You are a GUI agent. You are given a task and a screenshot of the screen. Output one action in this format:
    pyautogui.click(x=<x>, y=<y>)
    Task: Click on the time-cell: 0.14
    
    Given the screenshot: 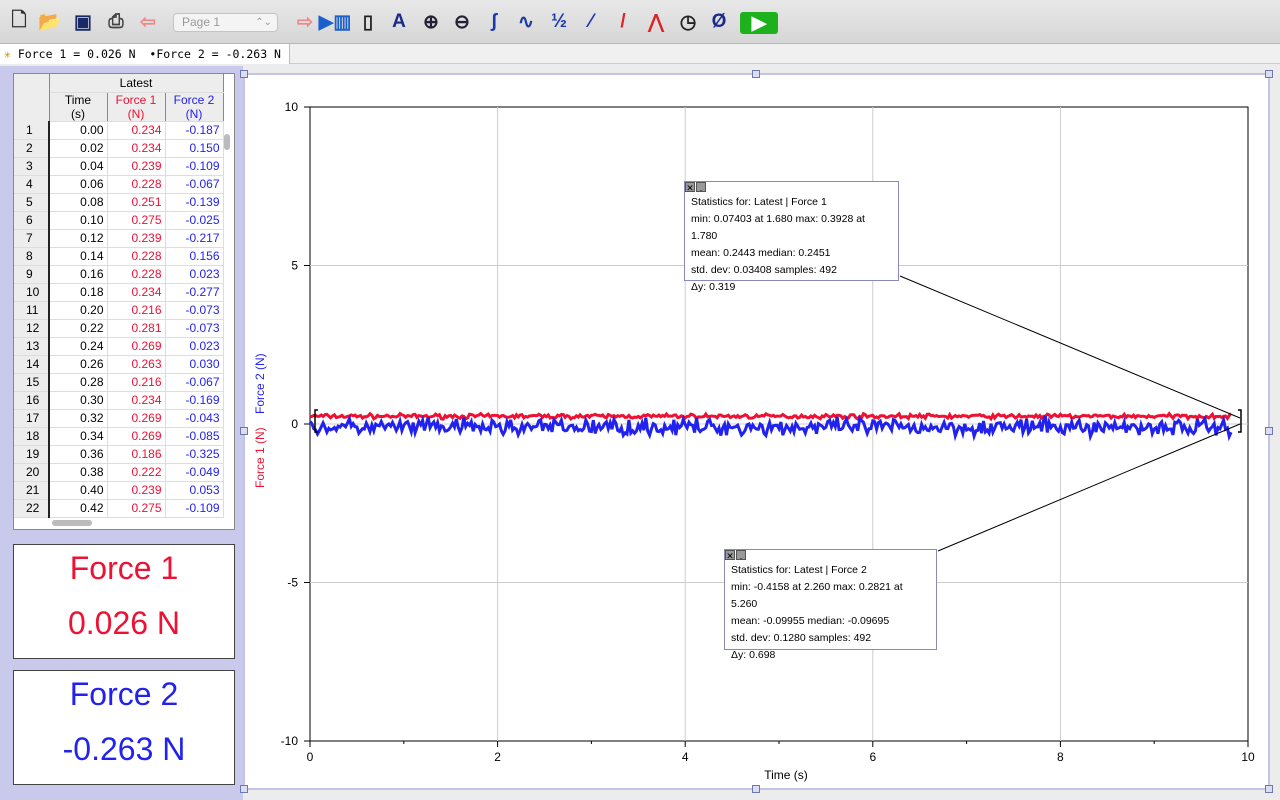 What is the action you would take?
    pyautogui.click(x=78, y=256)
    